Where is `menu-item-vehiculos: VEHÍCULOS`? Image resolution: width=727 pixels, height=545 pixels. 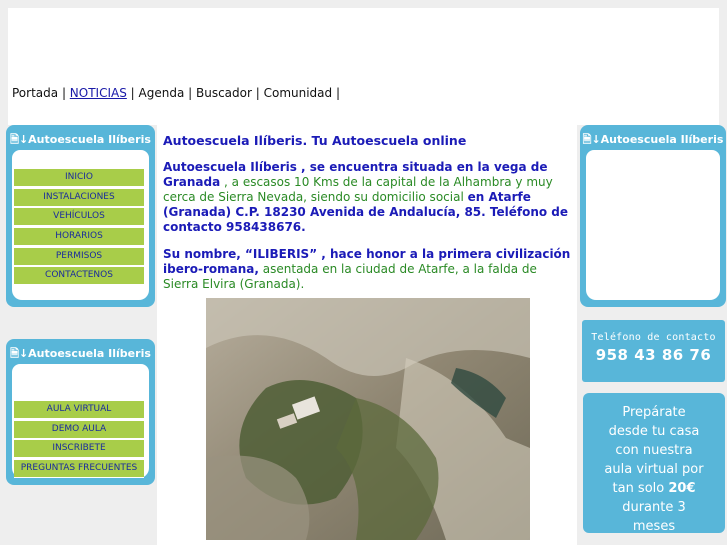
menu-item-vehiculos: VEHÍCULOS is located at coordinates (79, 217).